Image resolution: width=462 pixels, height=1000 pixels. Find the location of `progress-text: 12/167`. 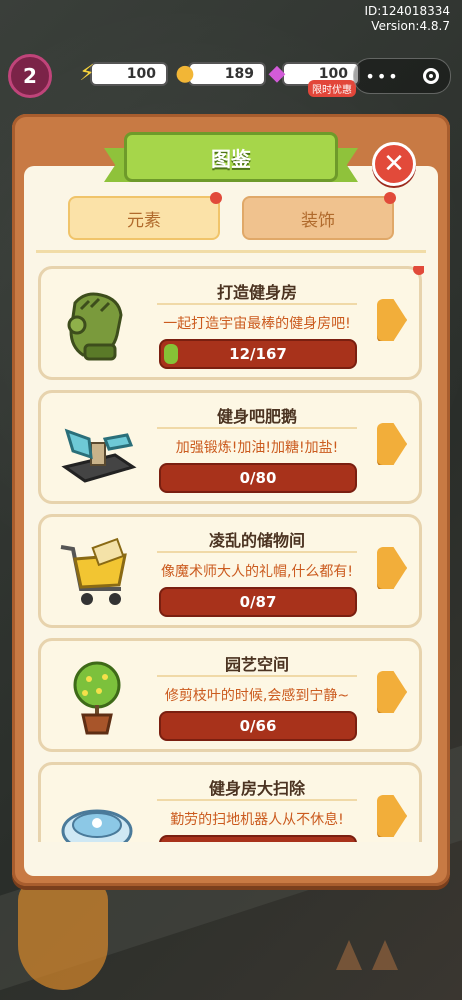

progress-text: 12/167 is located at coordinates (258, 354).